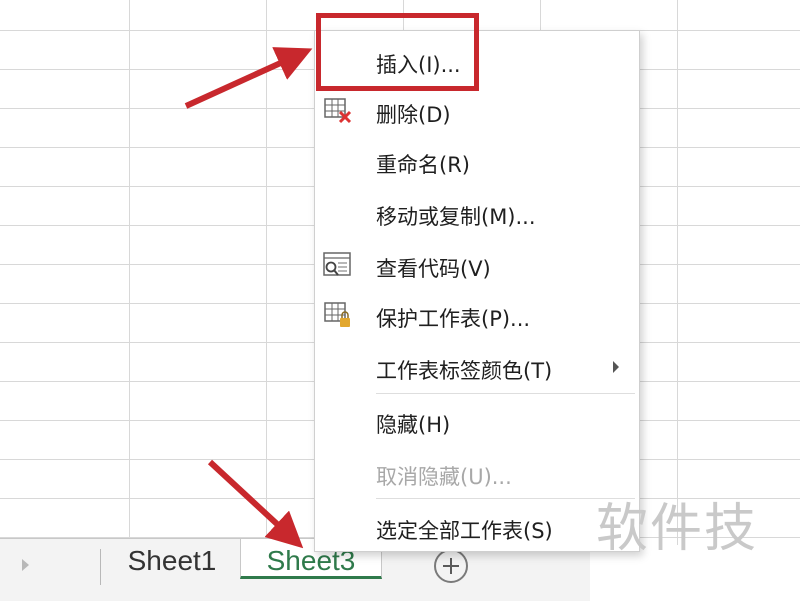 The height and width of the screenshot is (601, 800). What do you see at coordinates (505, 393) in the screenshot?
I see `menu-separator` at bounding box center [505, 393].